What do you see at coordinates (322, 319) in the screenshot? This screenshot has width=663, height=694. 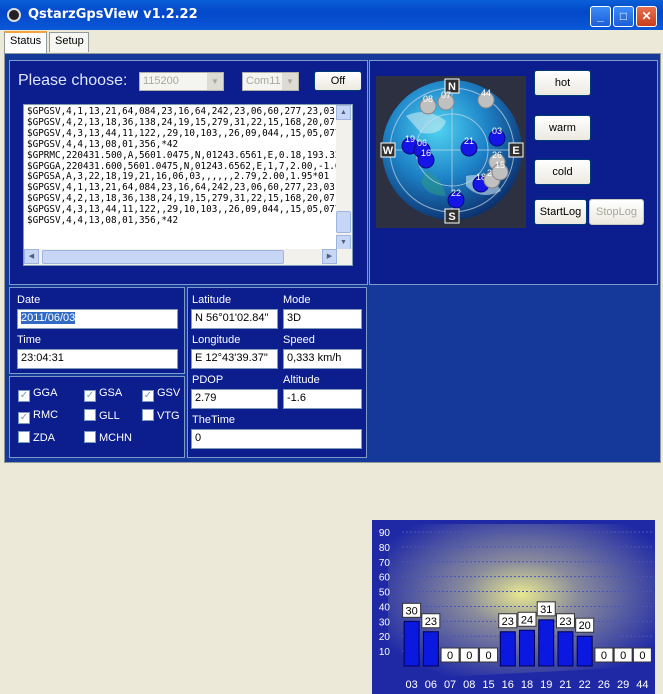 I see `mode-field: 3D` at bounding box center [322, 319].